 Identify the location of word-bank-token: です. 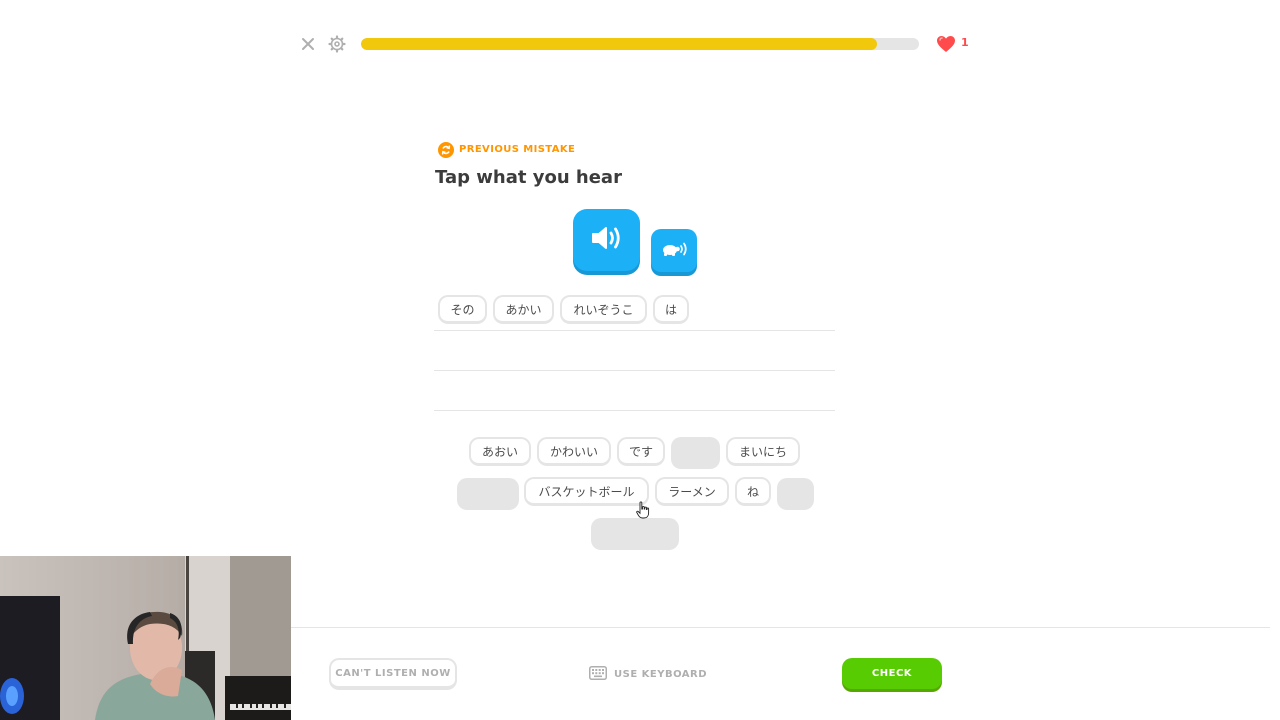
(641, 451).